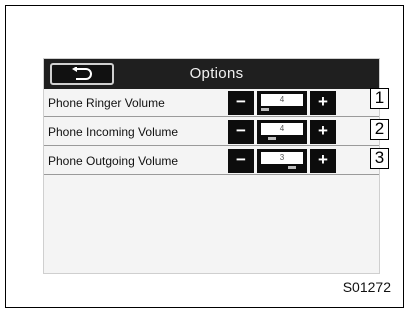 Image resolution: width=413 pixels, height=314 pixels. What do you see at coordinates (366, 287) in the screenshot?
I see `figure-code: S01272` at bounding box center [366, 287].